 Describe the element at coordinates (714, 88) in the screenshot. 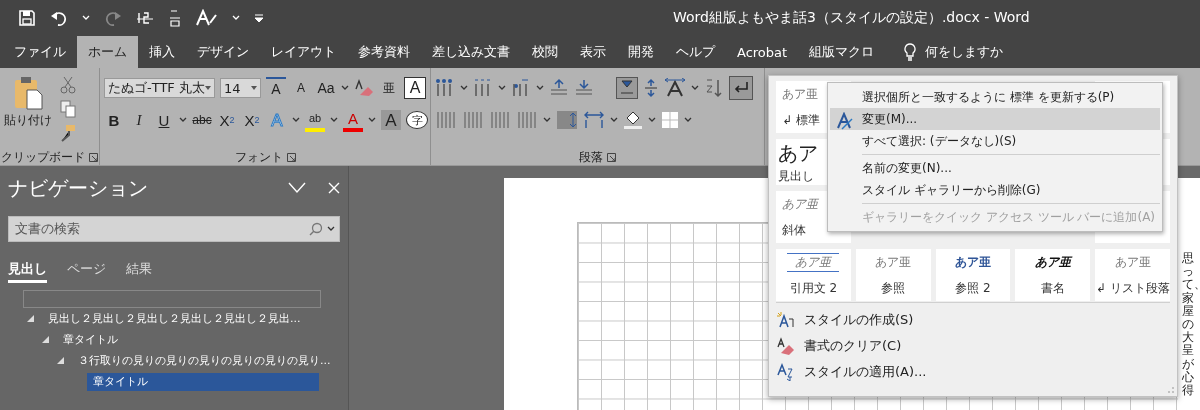

I see `sort-icon` at that location.